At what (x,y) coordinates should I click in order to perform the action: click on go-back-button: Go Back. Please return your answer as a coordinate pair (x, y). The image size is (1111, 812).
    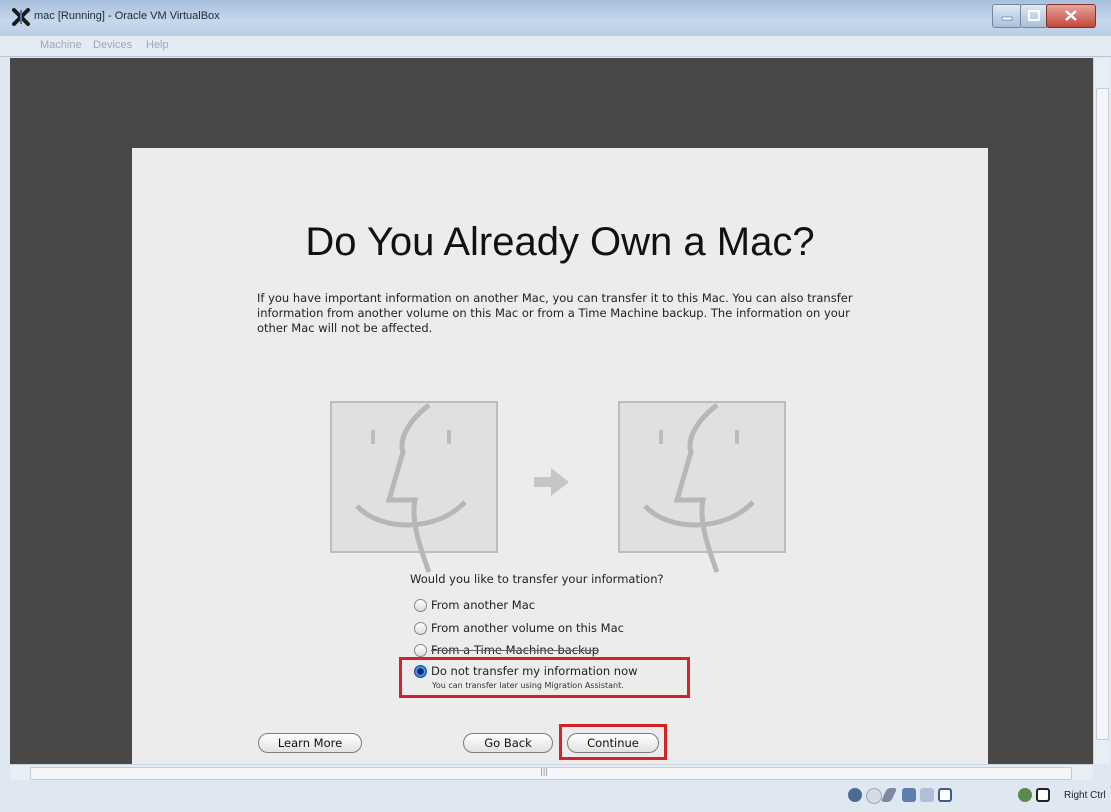
    Looking at the image, I should click on (508, 743).